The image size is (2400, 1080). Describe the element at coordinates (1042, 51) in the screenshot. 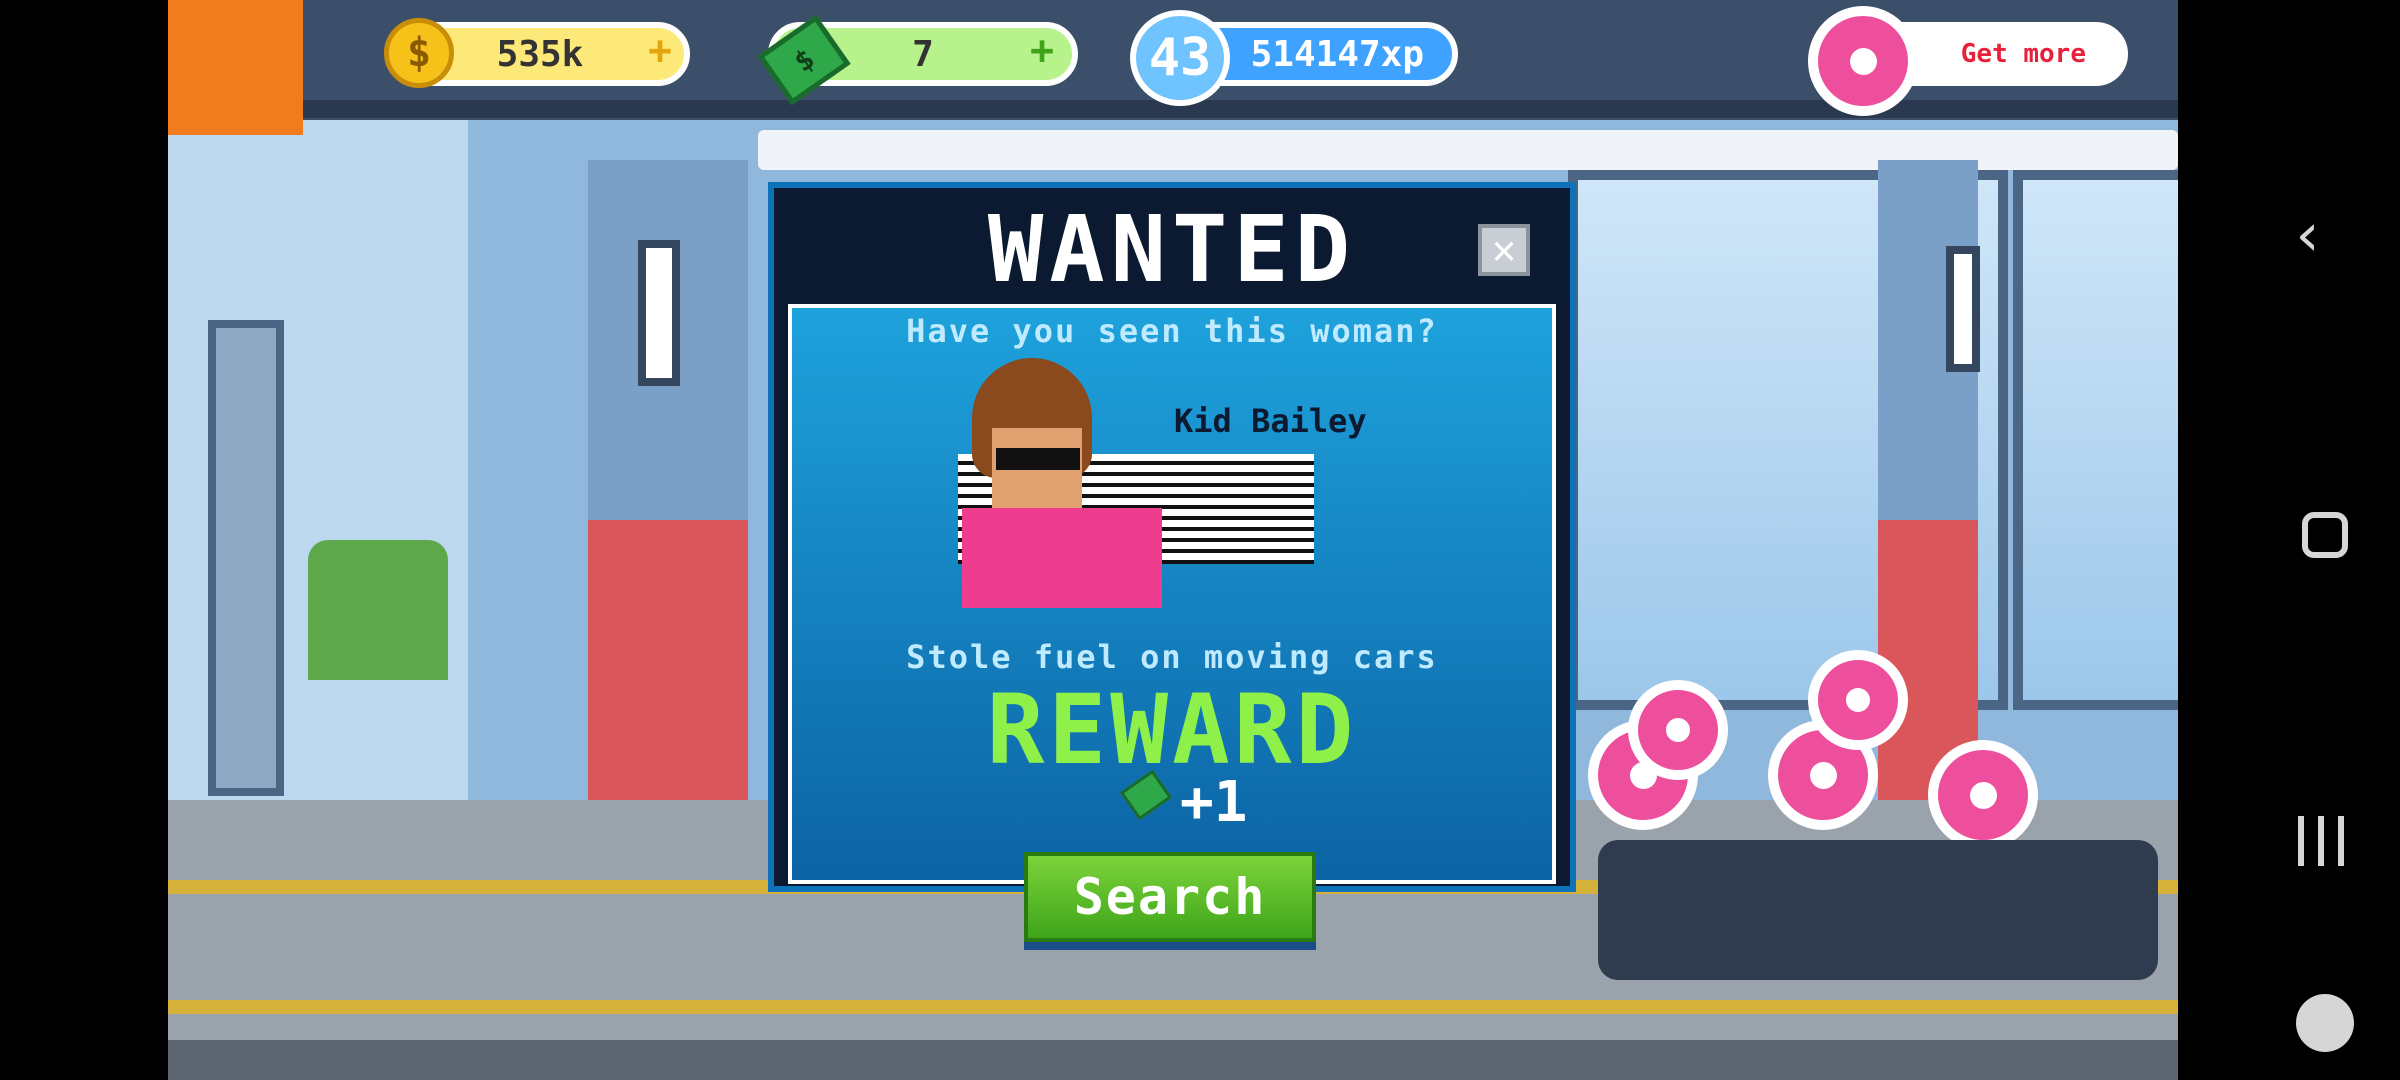

I see `add-cash-button: +` at that location.